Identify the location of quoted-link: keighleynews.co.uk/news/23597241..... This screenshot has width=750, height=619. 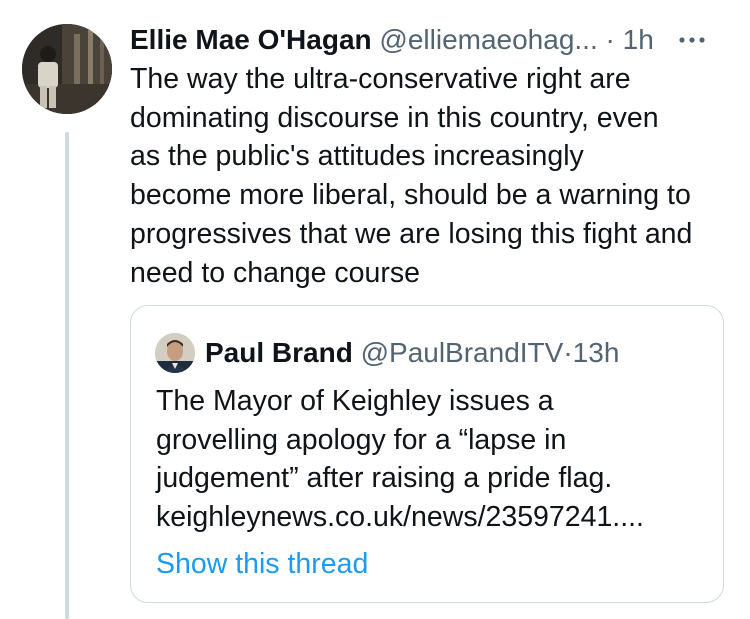
(431, 517).